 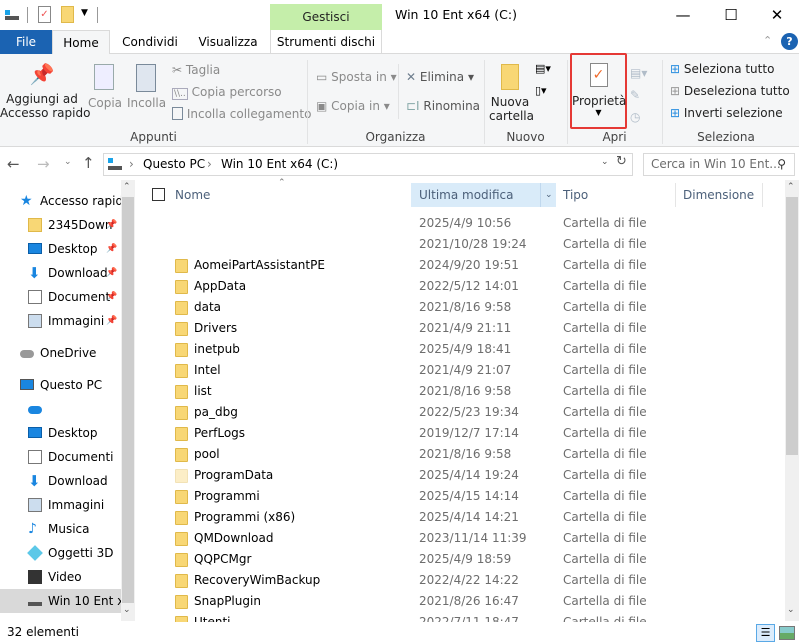 I want to click on tab-home: Home, so click(x=81, y=42).